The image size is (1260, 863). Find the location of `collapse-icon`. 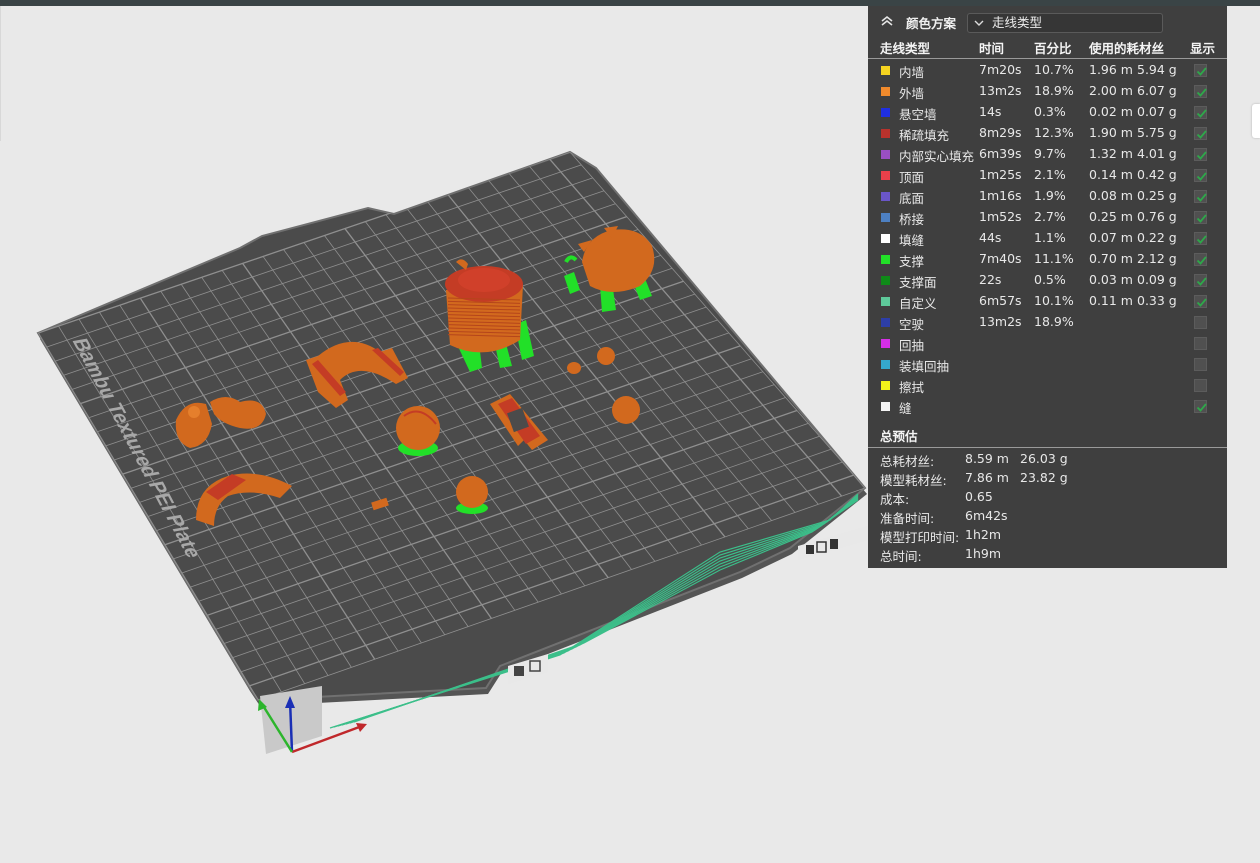

collapse-icon is located at coordinates (887, 21).